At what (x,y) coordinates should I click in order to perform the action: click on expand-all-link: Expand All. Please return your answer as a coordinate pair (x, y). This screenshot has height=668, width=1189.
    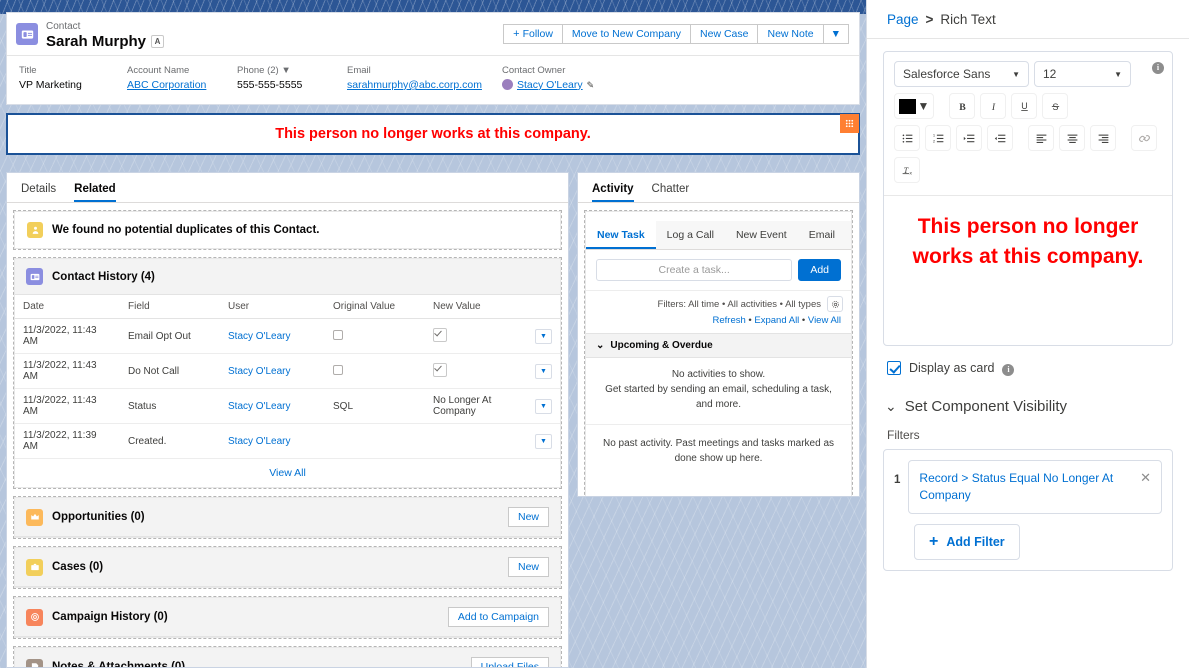
    Looking at the image, I should click on (776, 320).